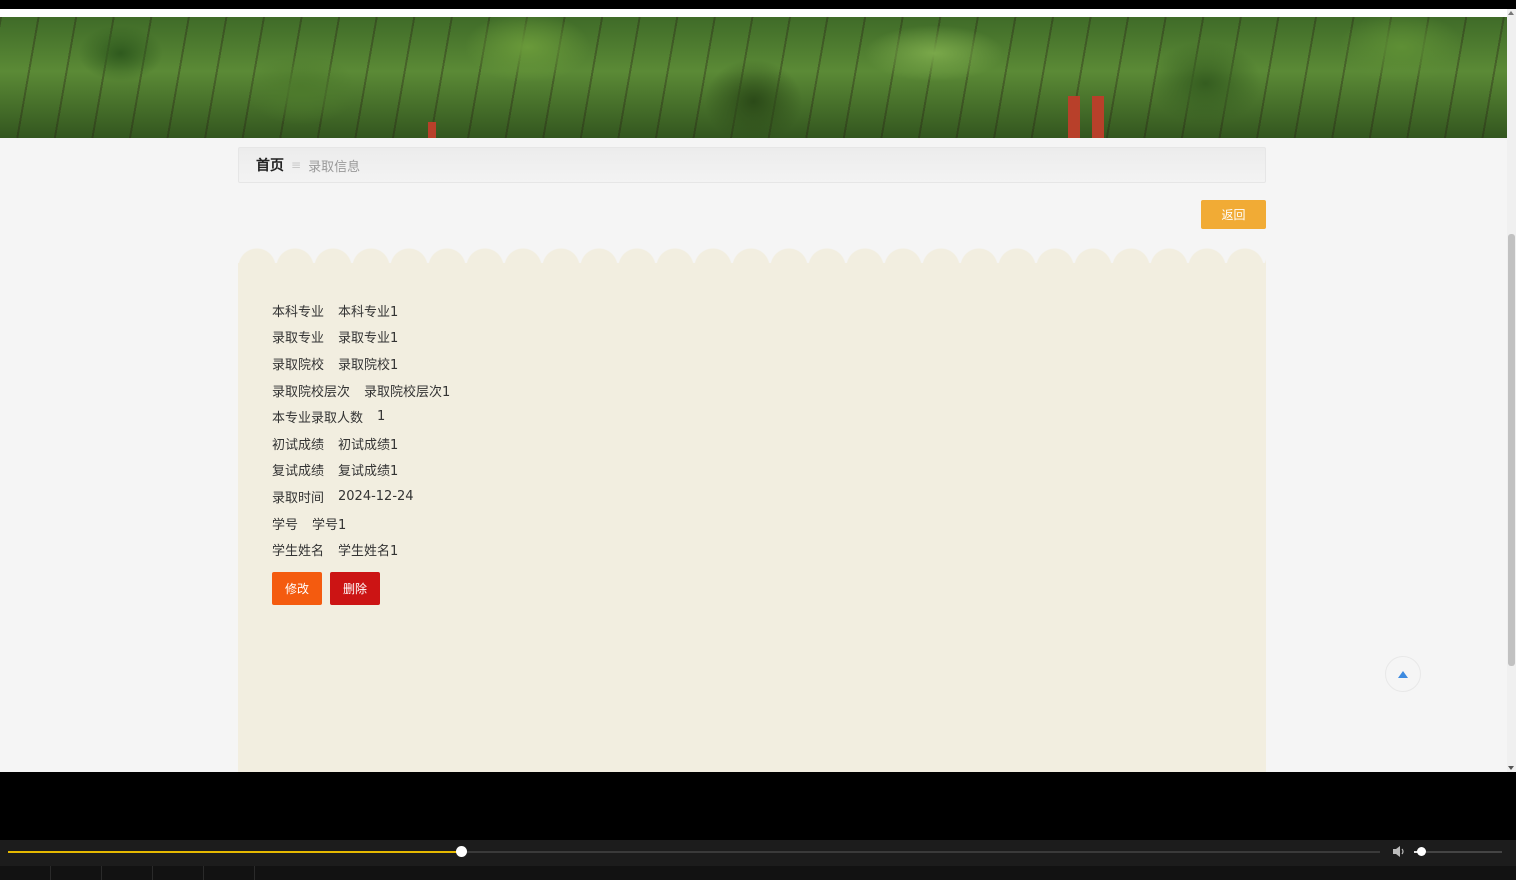 The width and height of the screenshot is (1516, 880). I want to click on speaker-icon, so click(1399, 851).